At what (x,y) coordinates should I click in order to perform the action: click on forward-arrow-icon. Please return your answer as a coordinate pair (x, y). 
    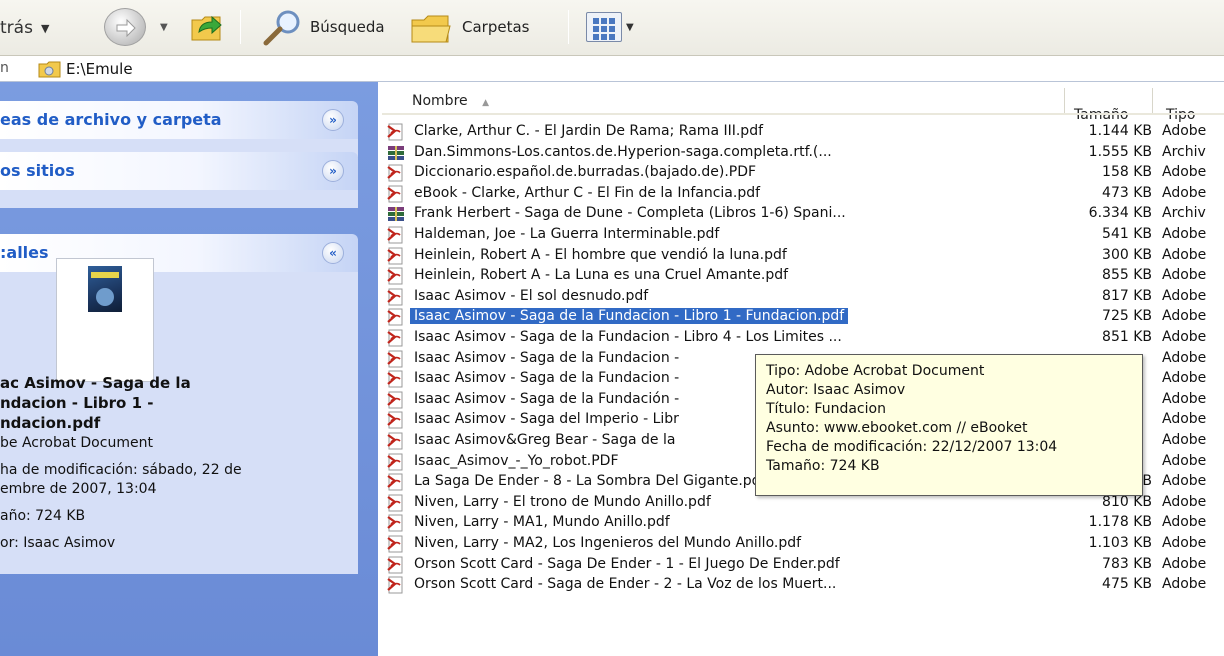
    Looking at the image, I should click on (126, 28).